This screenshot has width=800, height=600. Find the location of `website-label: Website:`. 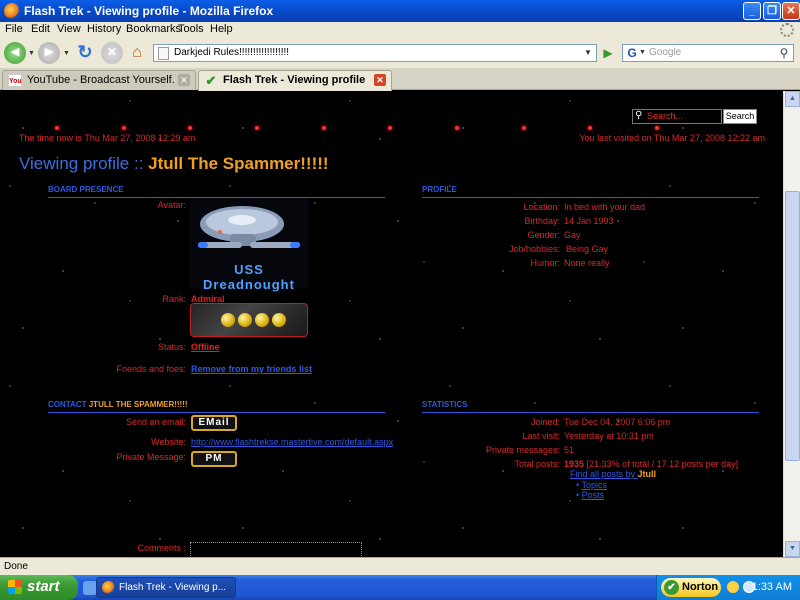

website-label: Website: is located at coordinates (168, 442).